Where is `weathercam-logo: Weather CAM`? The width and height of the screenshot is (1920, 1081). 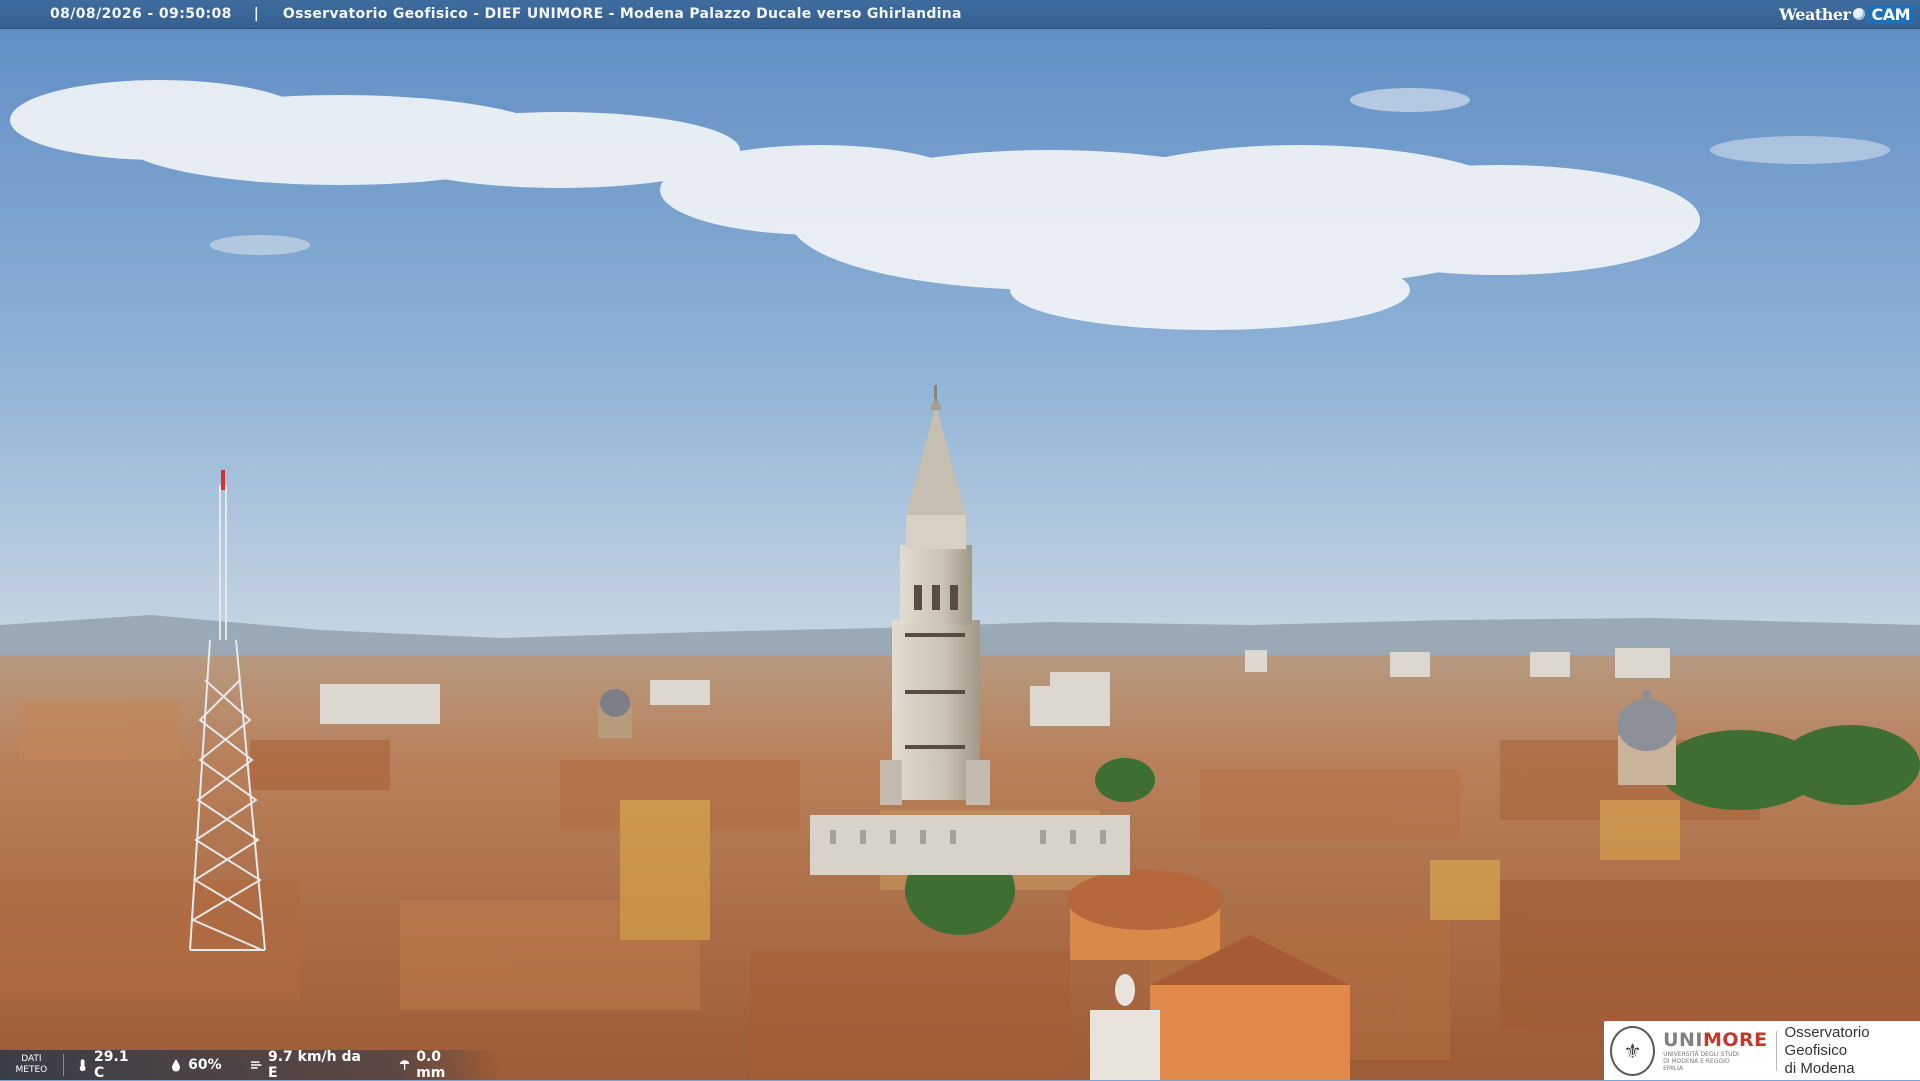 weathercam-logo: Weather CAM is located at coordinates (1846, 14).